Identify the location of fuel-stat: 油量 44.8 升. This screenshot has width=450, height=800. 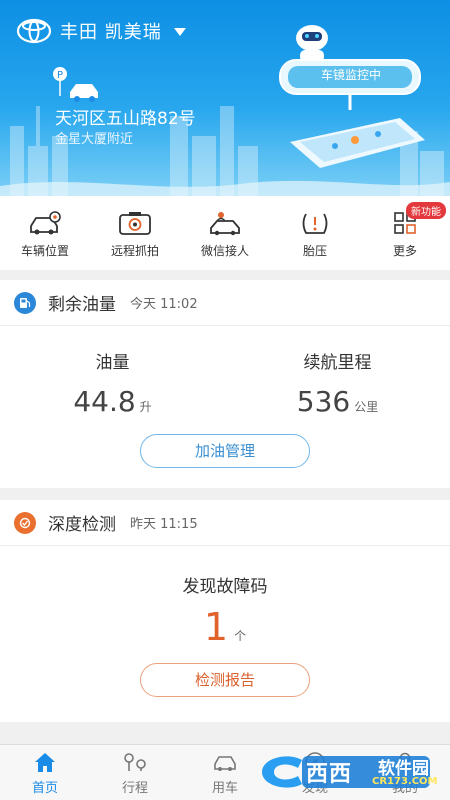
(112, 376).